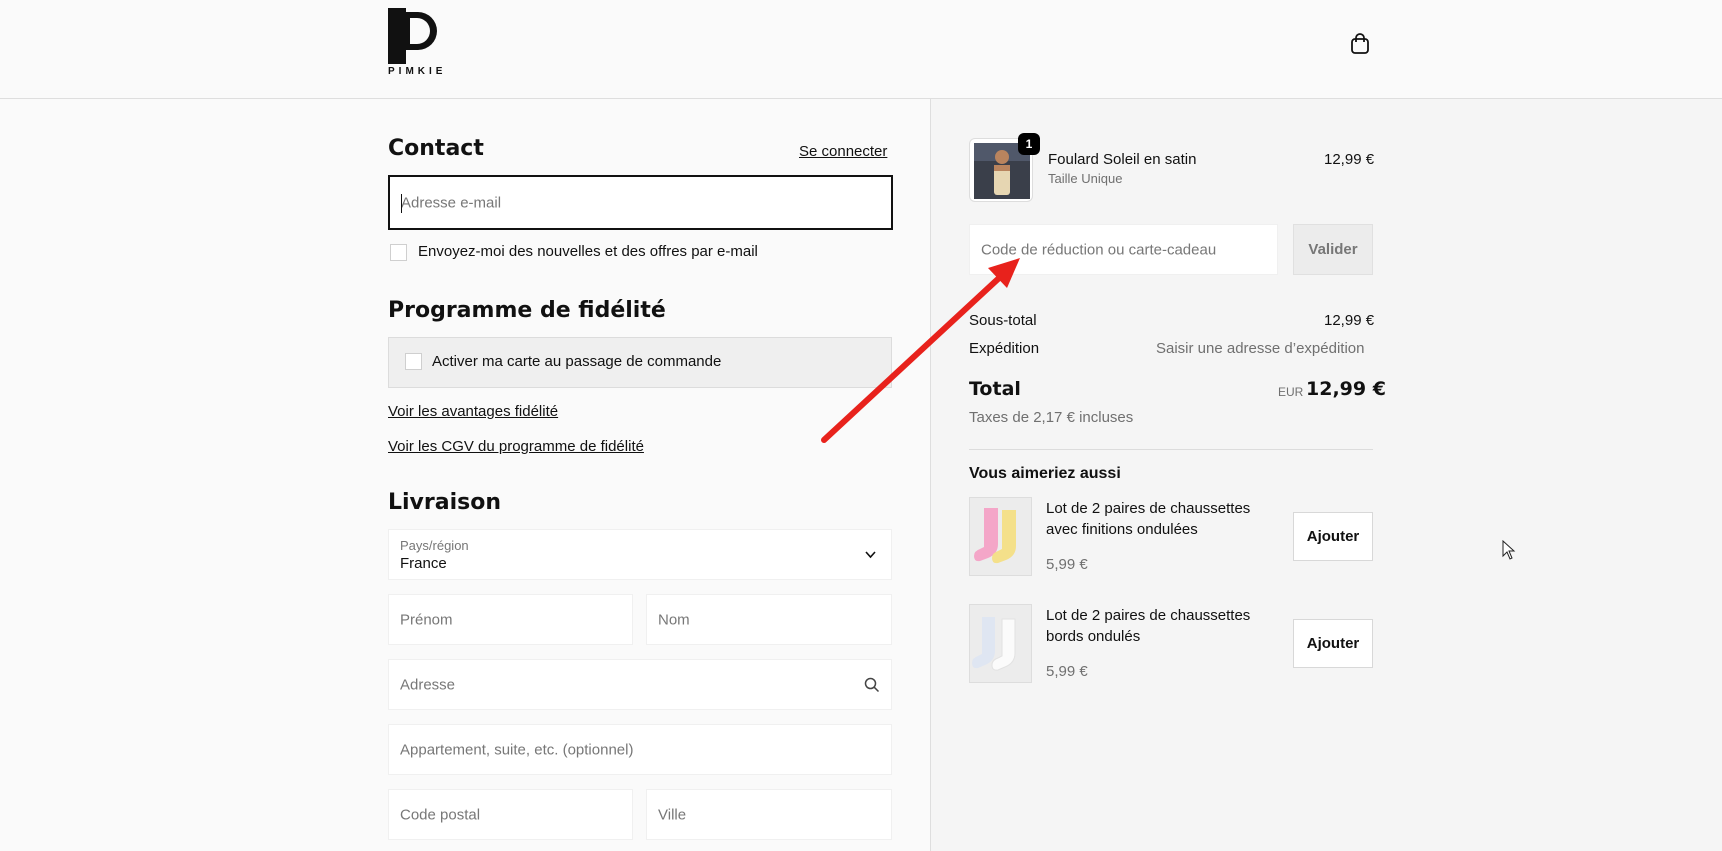 The width and height of the screenshot is (1722, 851). I want to click on delivery-title: Livraison, so click(445, 502).